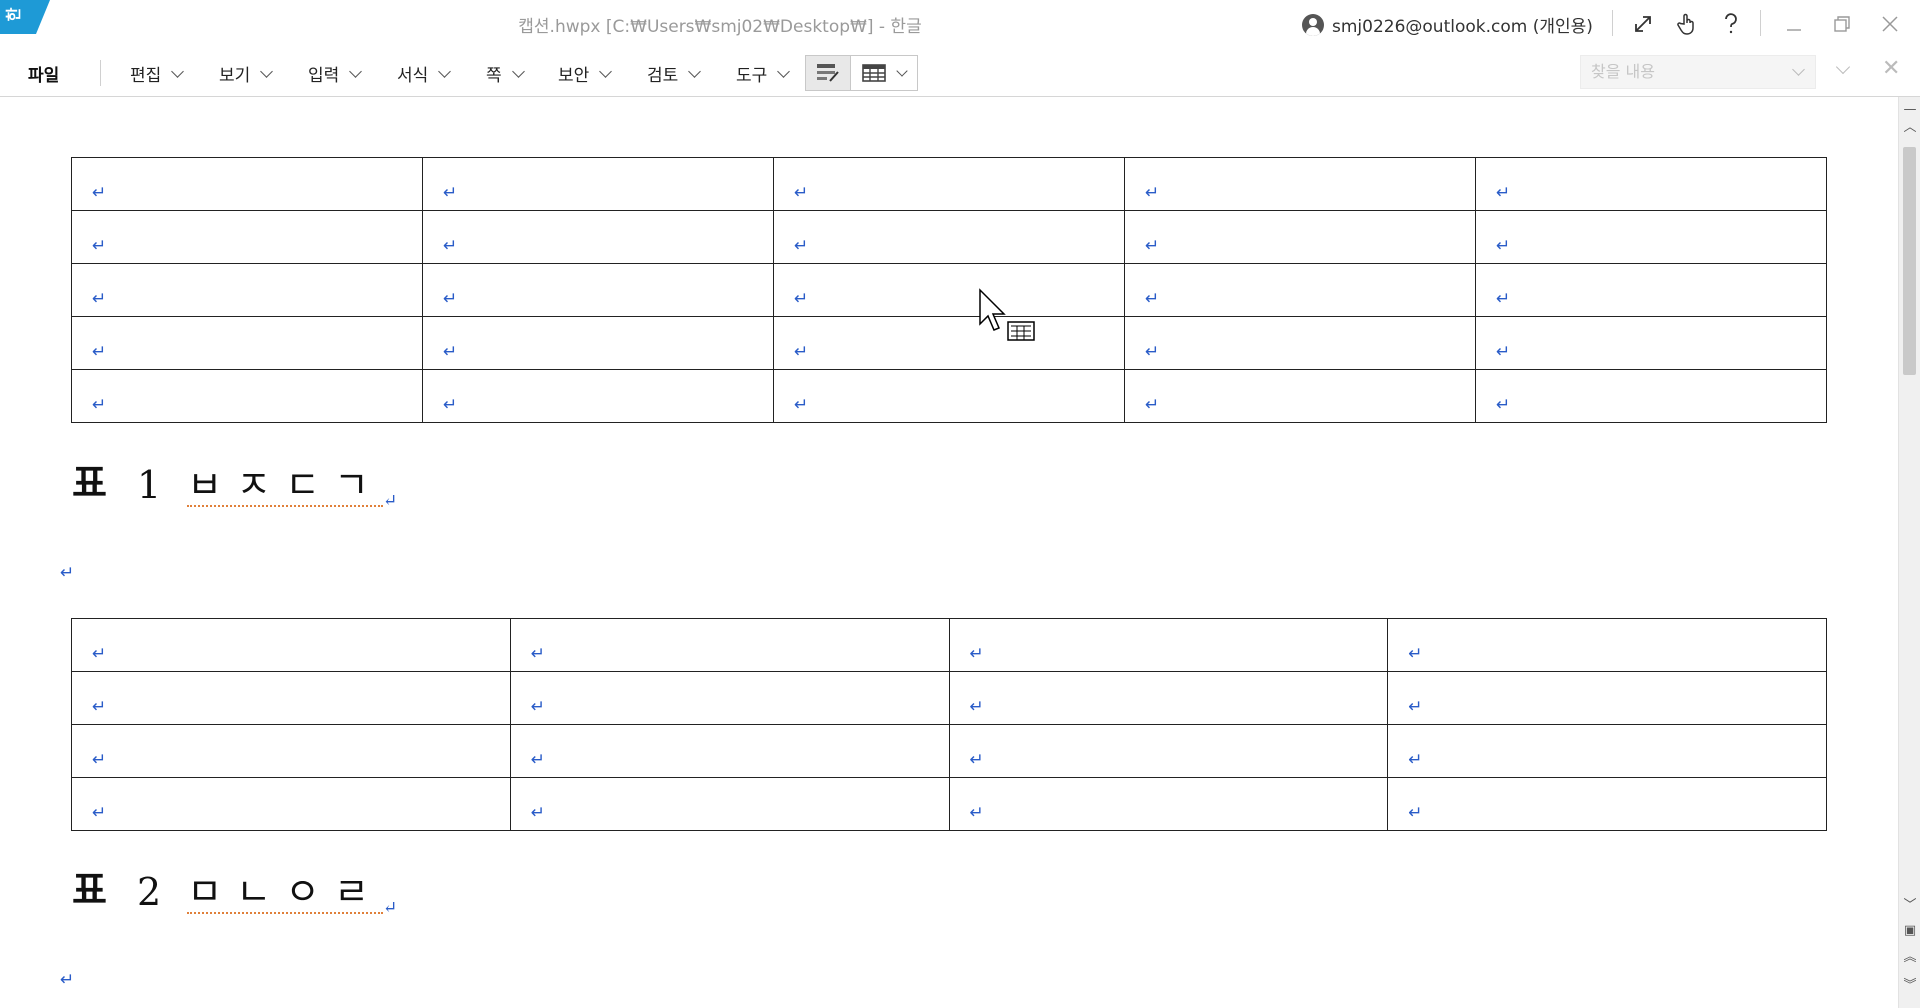 The width and height of the screenshot is (1920, 1008). What do you see at coordinates (1643, 24) in the screenshot?
I see `expand-icon` at bounding box center [1643, 24].